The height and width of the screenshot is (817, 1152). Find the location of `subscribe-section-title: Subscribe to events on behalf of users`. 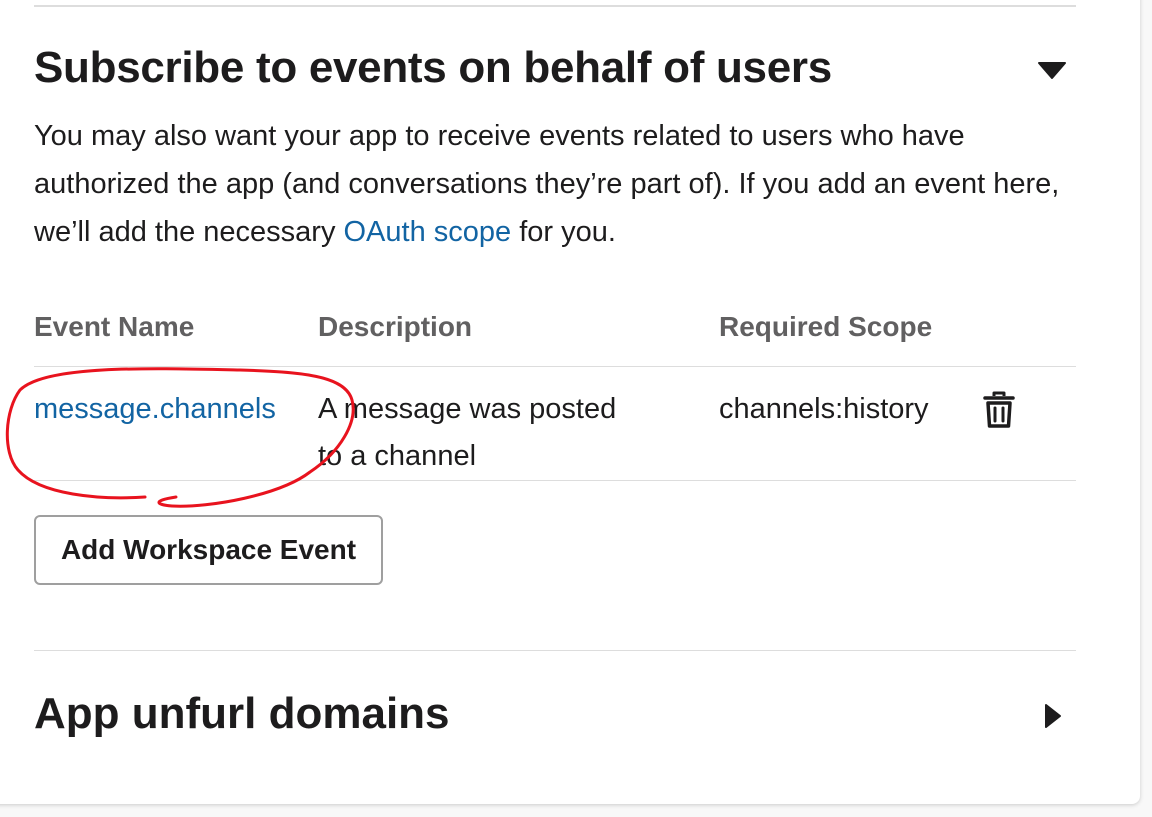

subscribe-section-title: Subscribe to events on behalf of users is located at coordinates (433, 67).